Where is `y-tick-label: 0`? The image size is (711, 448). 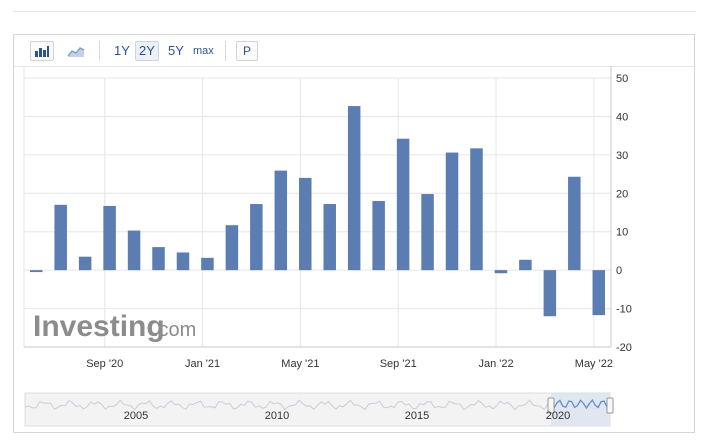 y-tick-label: 0 is located at coordinates (619, 271).